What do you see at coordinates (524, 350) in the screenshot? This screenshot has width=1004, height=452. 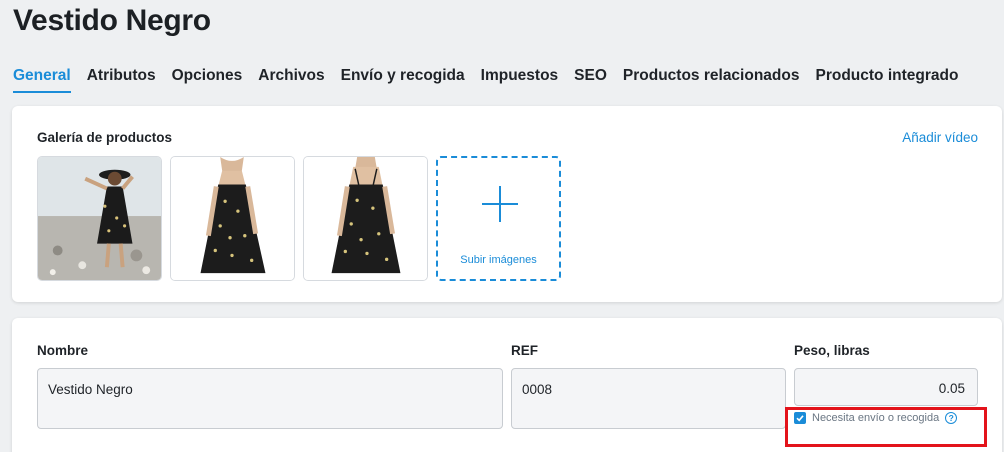 I see `ref-label: REF` at bounding box center [524, 350].